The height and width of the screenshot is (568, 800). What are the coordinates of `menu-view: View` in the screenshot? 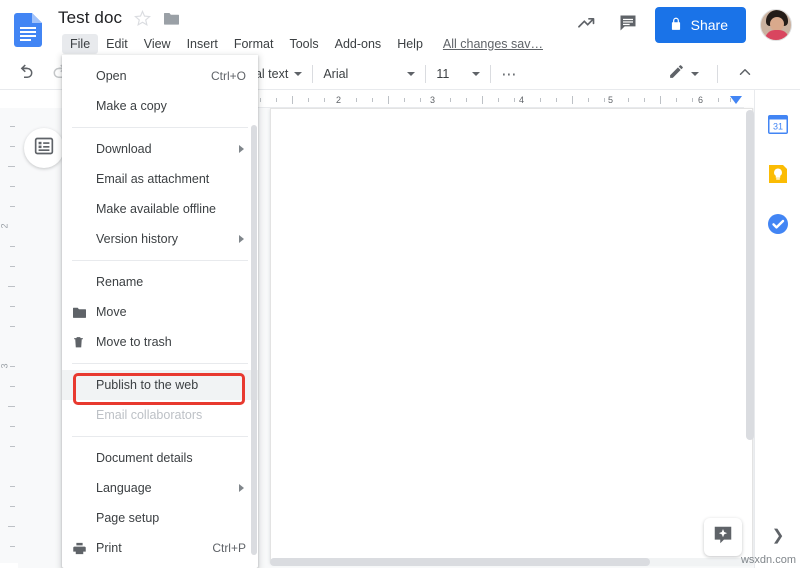 It's located at (157, 44).